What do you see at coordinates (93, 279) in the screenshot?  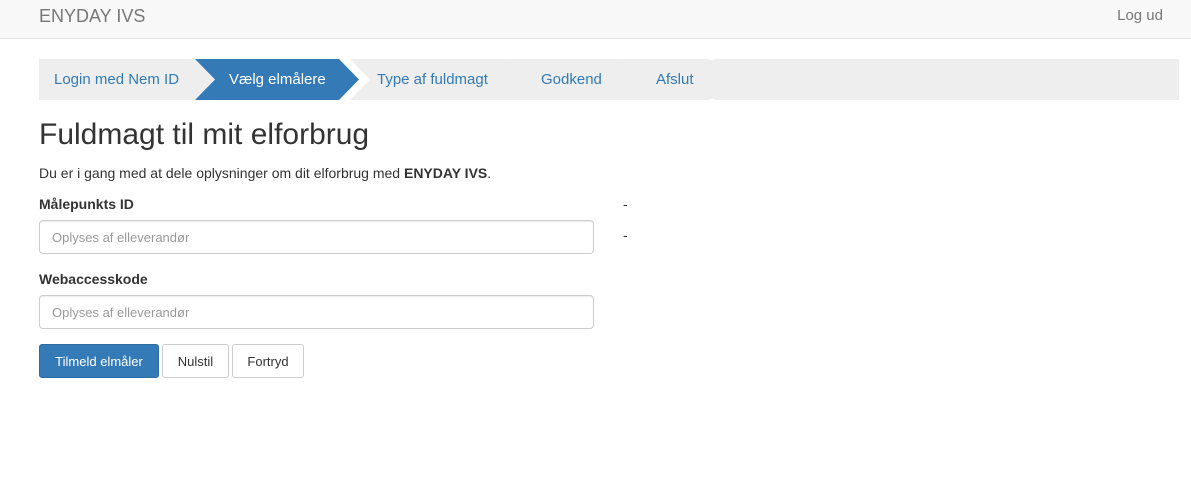 I see `webaccess-label: Webaccesskode` at bounding box center [93, 279].